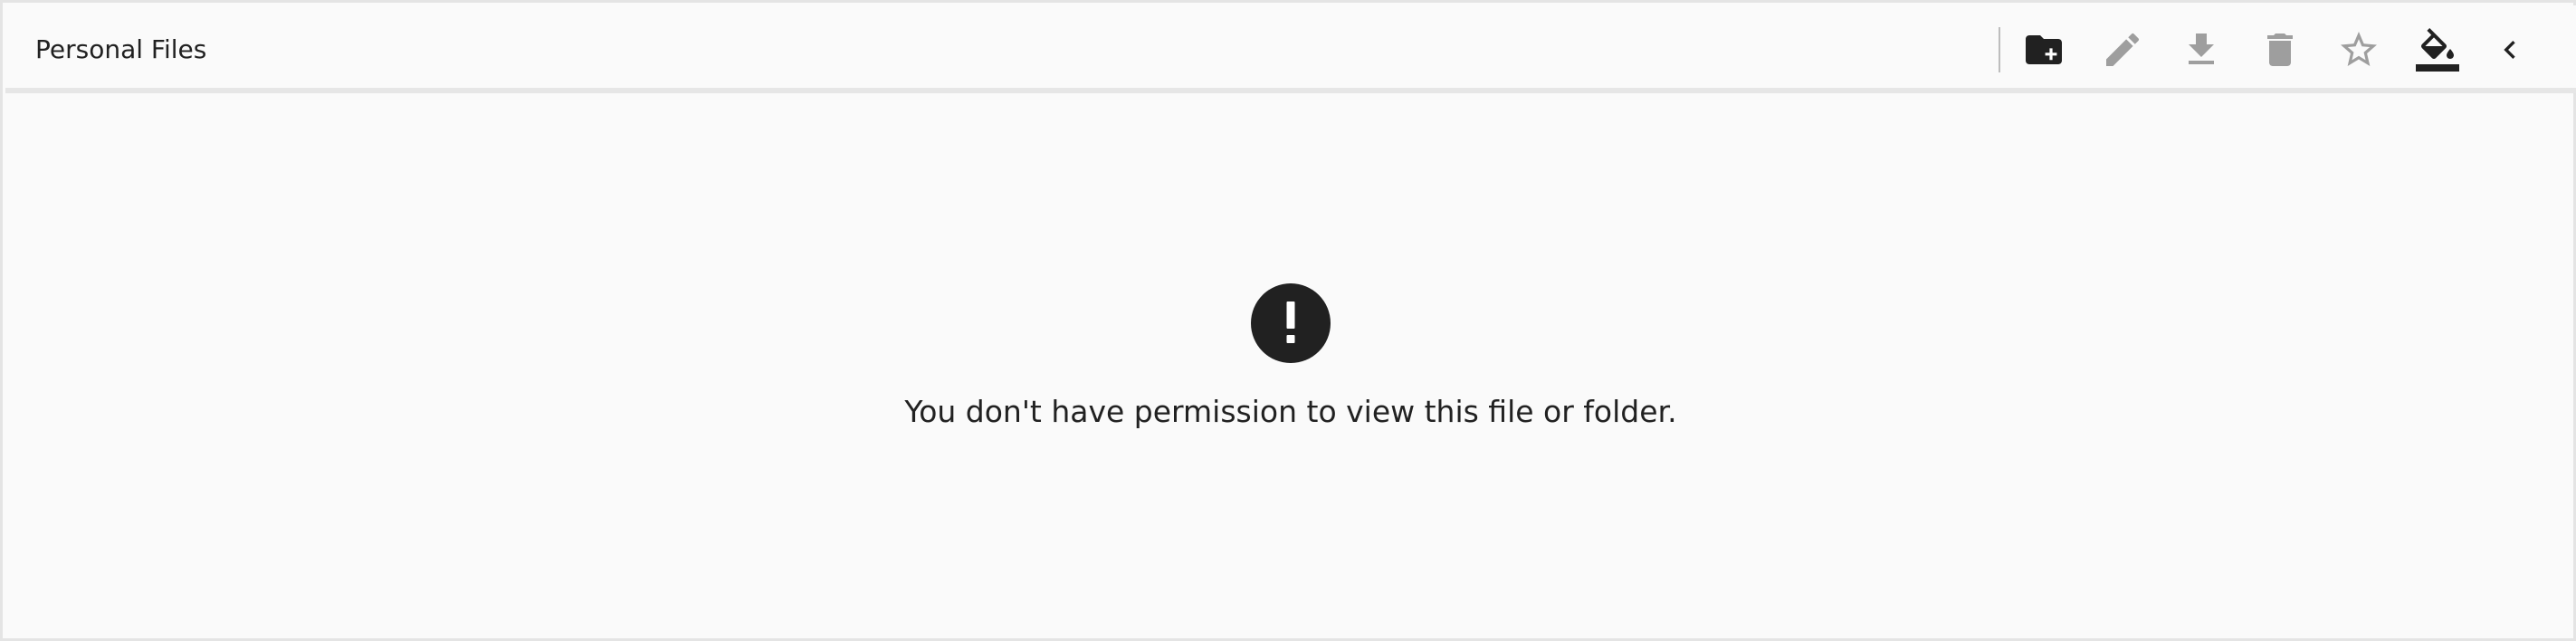 The width and height of the screenshot is (2576, 641). I want to click on trash-icon, so click(2280, 49).